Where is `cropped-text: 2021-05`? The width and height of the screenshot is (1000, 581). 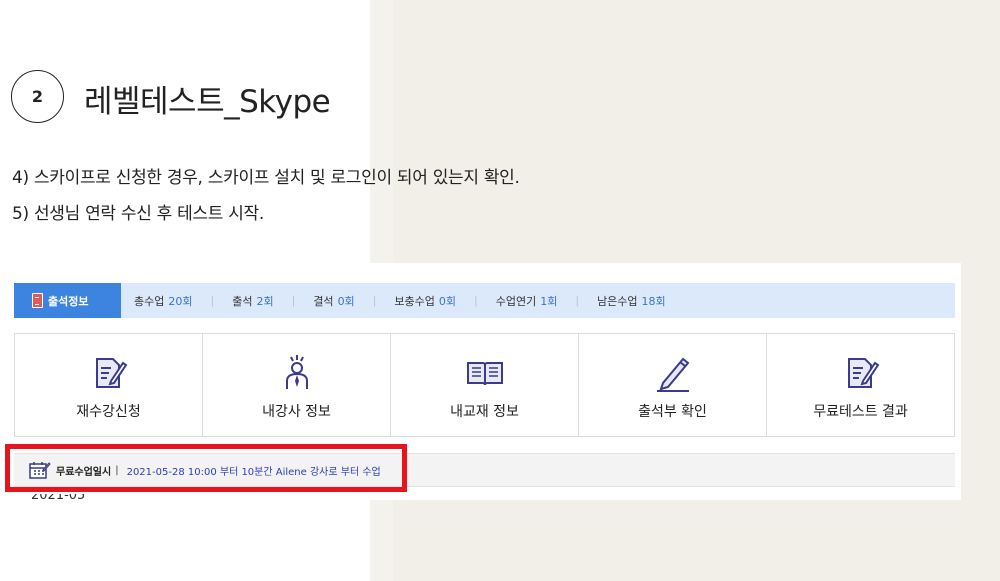 cropped-text: 2021-05 is located at coordinates (68, 499).